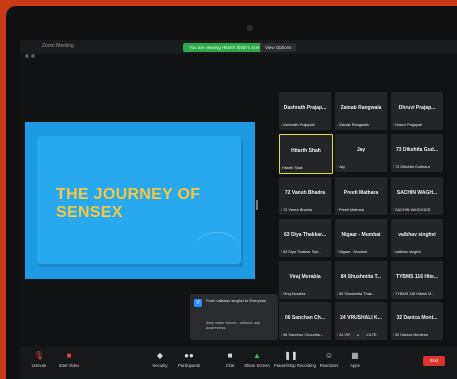 The width and height of the screenshot is (457, 379). Describe the element at coordinates (189, 359) in the screenshot. I see `participants-button: ●● Participants` at that location.